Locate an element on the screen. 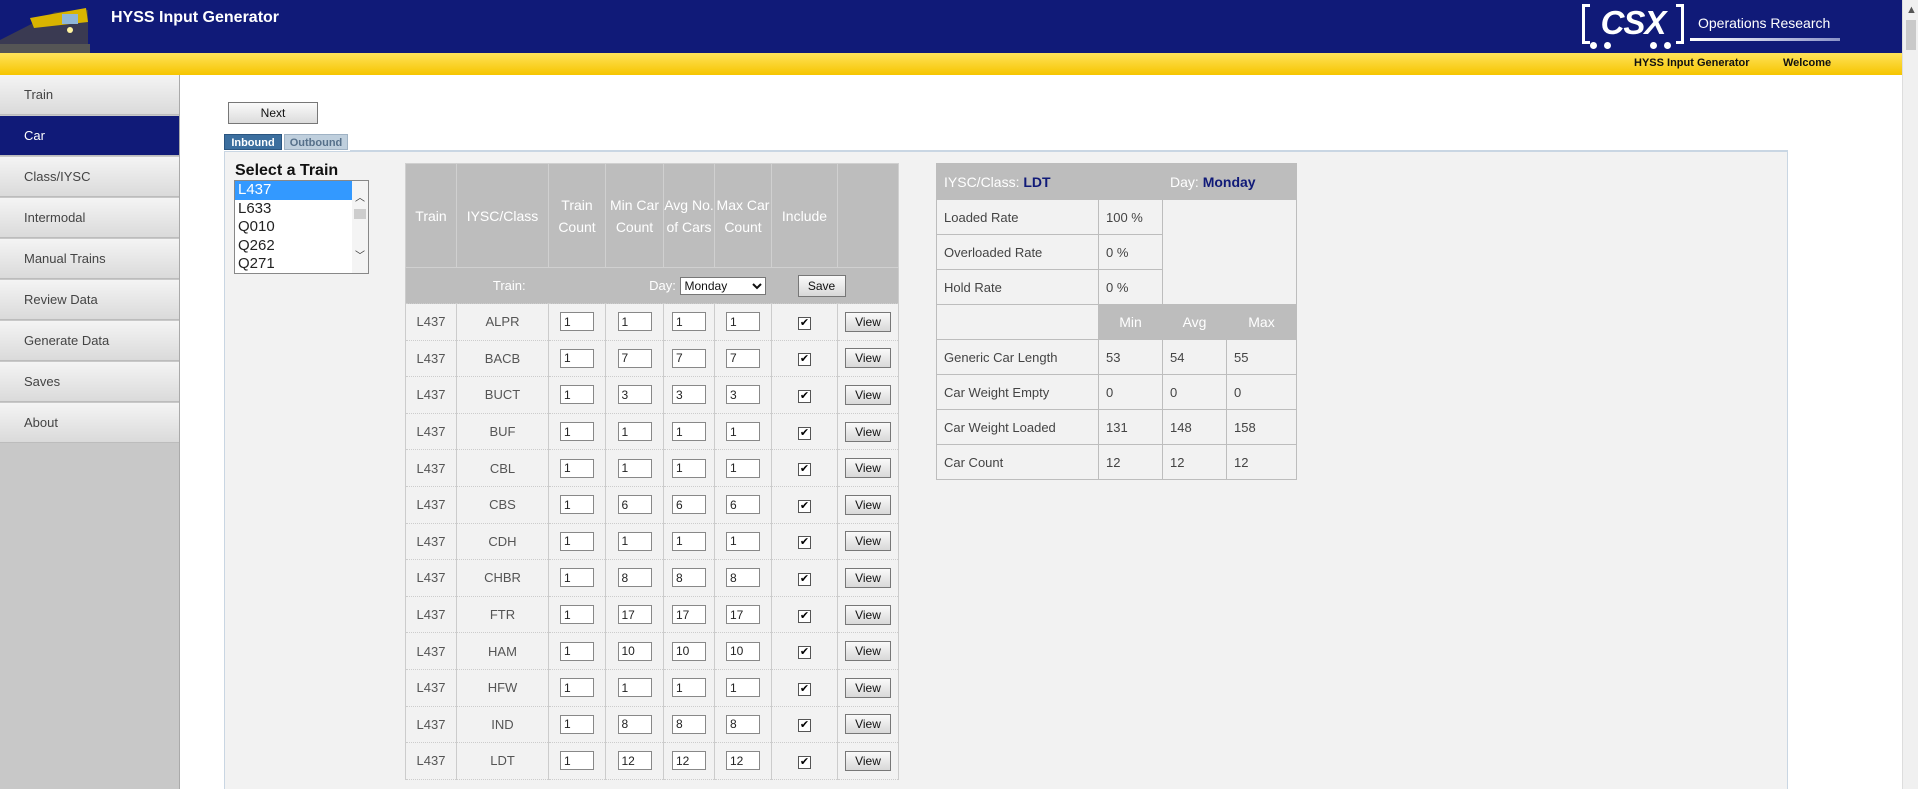 This screenshot has height=789, width=1918. listbox-scroll-thumb is located at coordinates (360, 214).